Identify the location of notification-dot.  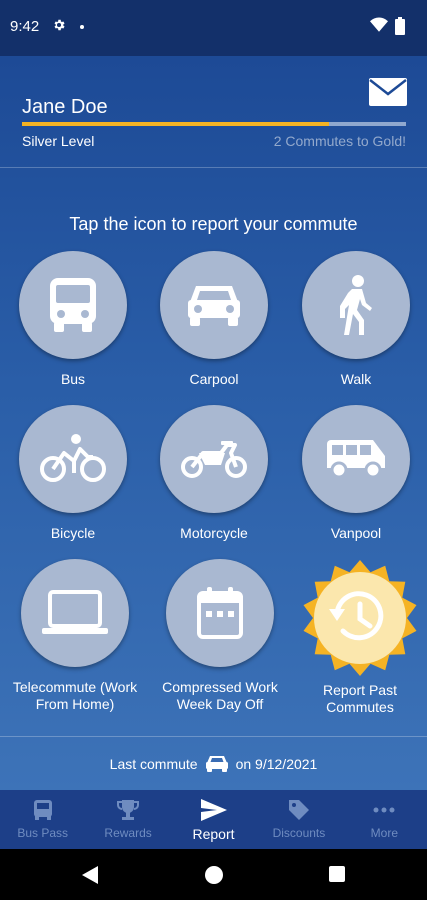
(82, 27).